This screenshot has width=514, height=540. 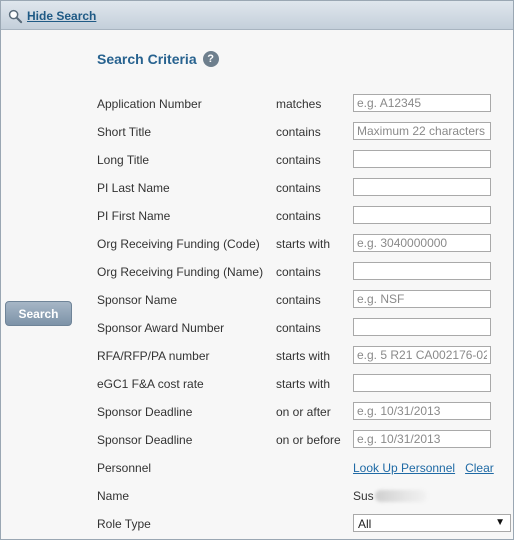 I want to click on look-up-personnel-link: Look Up Personnel, so click(x=404, y=468).